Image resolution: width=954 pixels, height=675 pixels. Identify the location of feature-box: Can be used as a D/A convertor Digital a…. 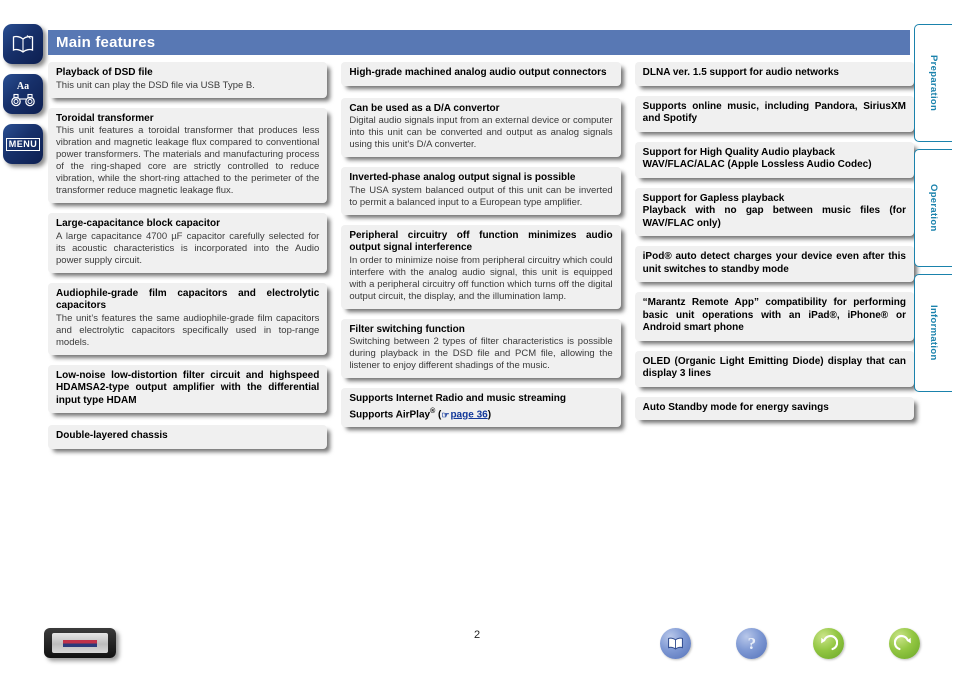
(481, 127).